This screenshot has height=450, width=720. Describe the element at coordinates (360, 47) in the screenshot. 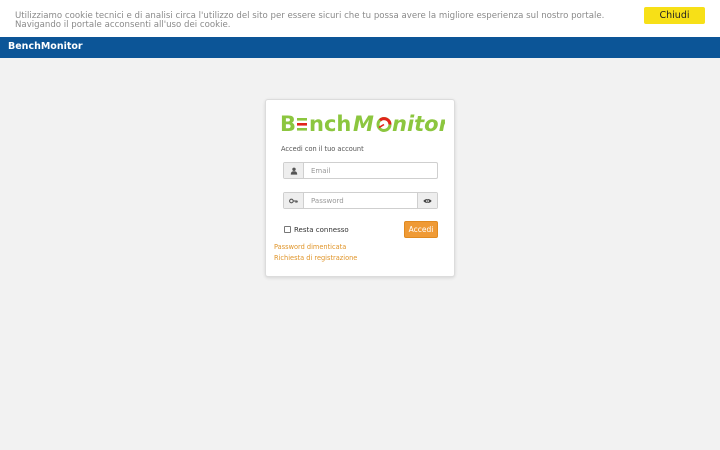

I see `top-navbar: BenchMonitor` at that location.